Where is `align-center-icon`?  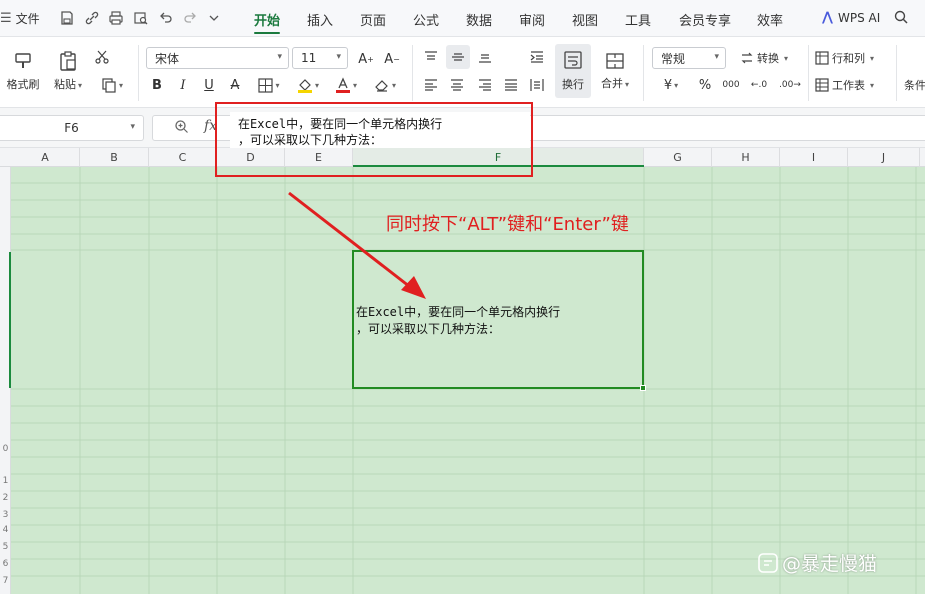 align-center-icon is located at coordinates (457, 85).